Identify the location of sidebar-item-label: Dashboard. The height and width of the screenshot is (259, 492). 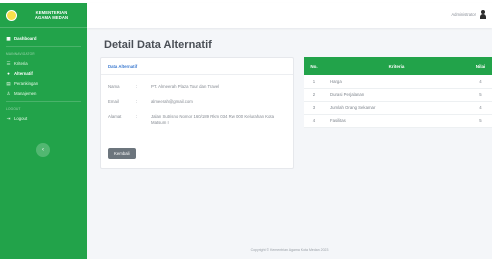
(25, 38).